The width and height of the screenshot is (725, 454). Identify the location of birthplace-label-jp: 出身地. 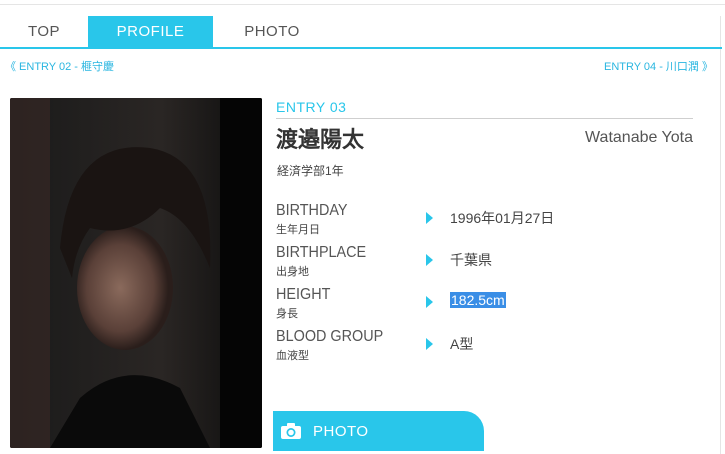
(292, 272).